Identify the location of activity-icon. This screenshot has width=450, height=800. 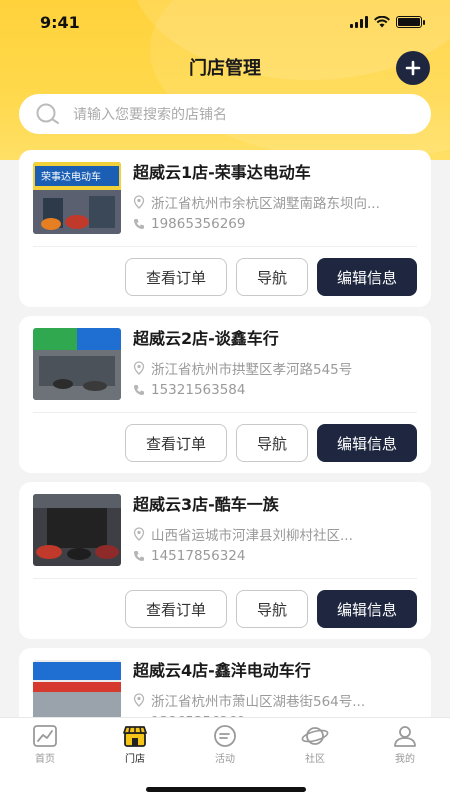
(225, 736).